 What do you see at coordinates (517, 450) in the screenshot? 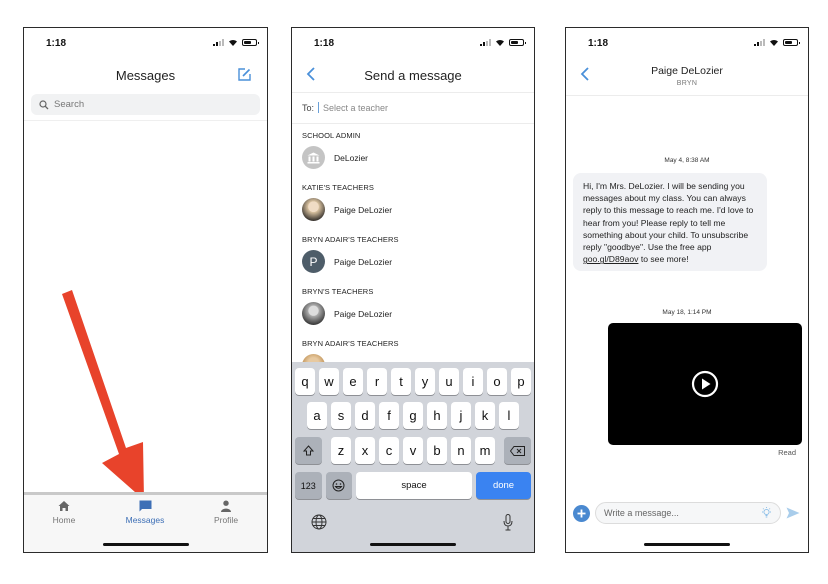
I see `backspace-key` at bounding box center [517, 450].